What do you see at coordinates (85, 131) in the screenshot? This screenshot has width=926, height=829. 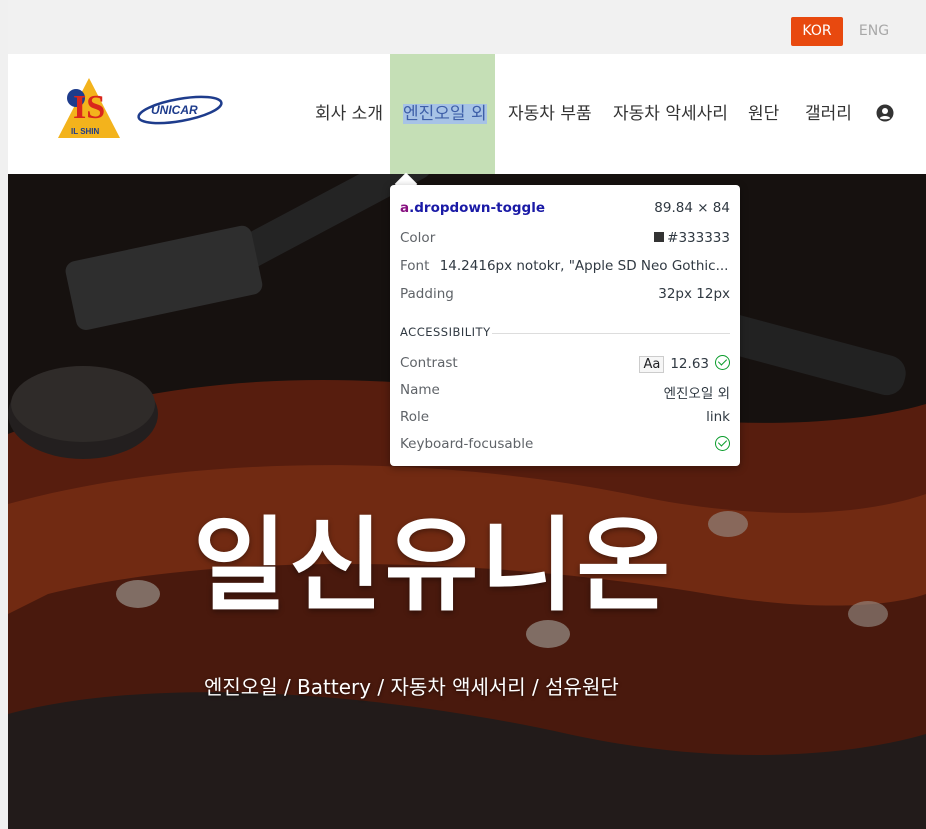 I see `ilshin-logo-caption: IL SHIN` at bounding box center [85, 131].